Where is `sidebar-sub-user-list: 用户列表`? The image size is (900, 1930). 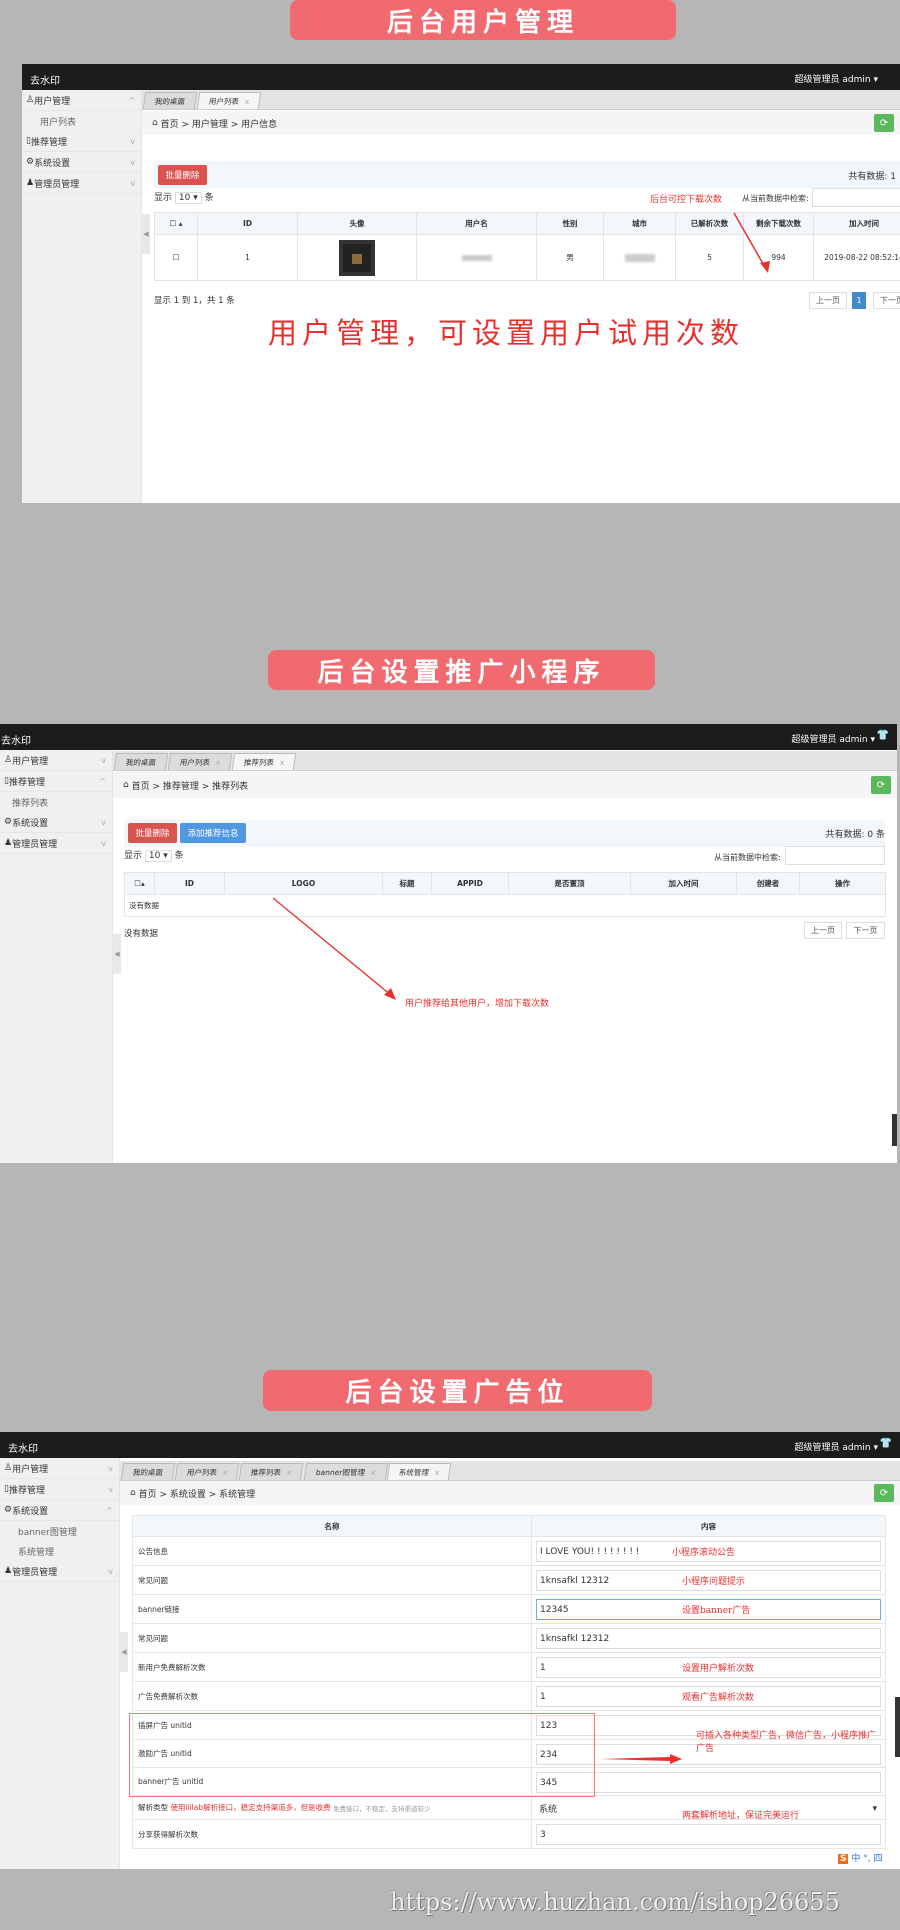
sidebar-sub-user-list: 用户列表 is located at coordinates (81, 121).